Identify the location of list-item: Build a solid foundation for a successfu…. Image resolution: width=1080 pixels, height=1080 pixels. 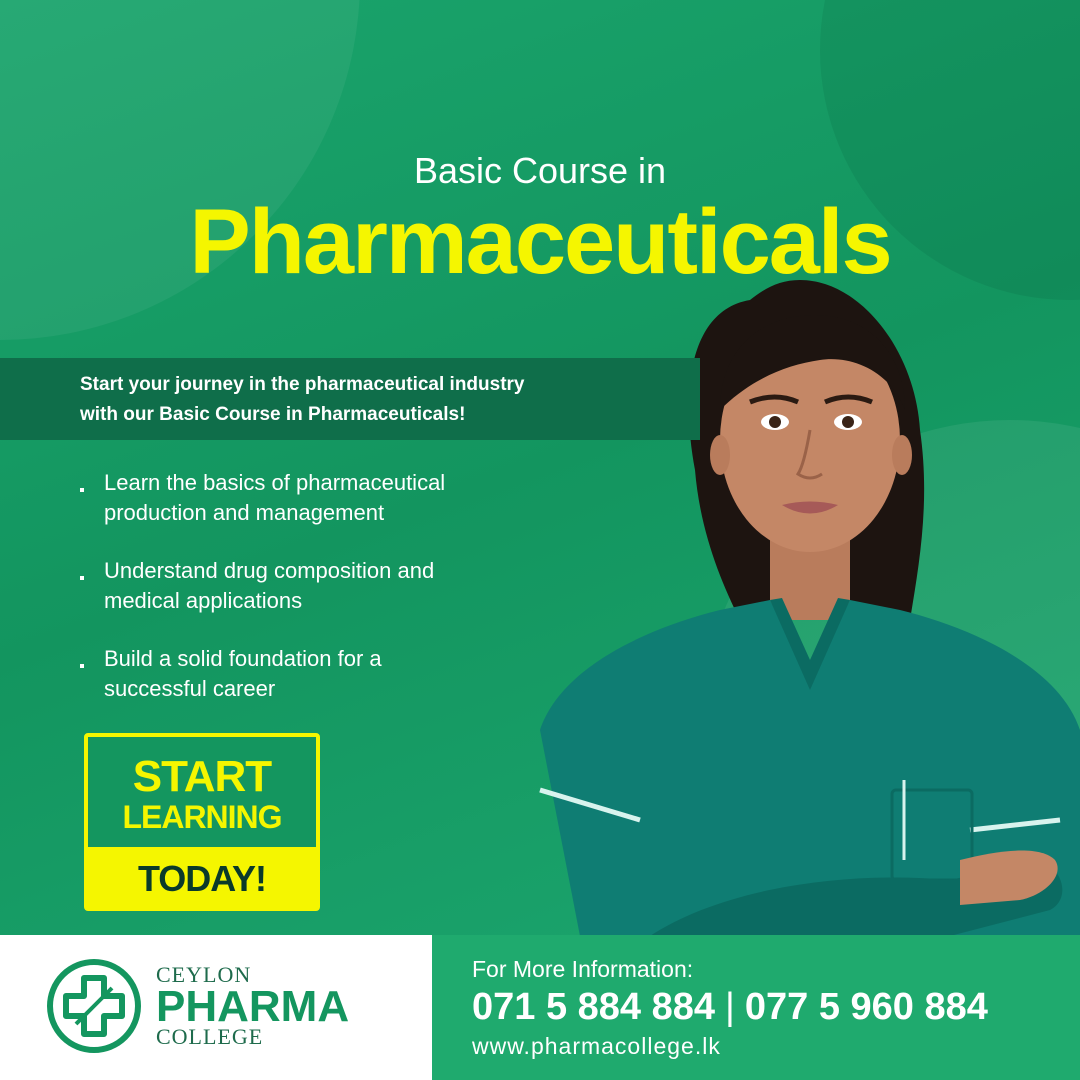
(320, 674).